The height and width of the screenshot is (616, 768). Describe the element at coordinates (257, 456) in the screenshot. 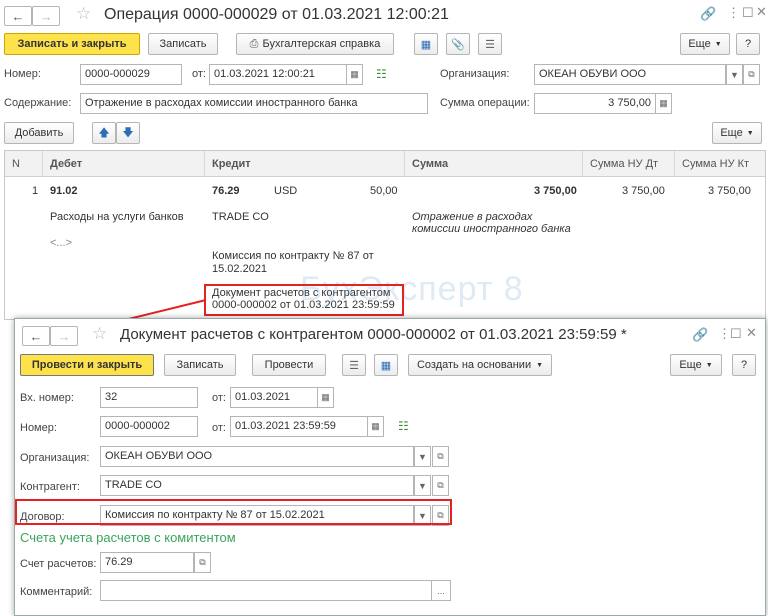

I see `dialog-organization-field: ОКЕАН ОБУВИ ООО` at that location.